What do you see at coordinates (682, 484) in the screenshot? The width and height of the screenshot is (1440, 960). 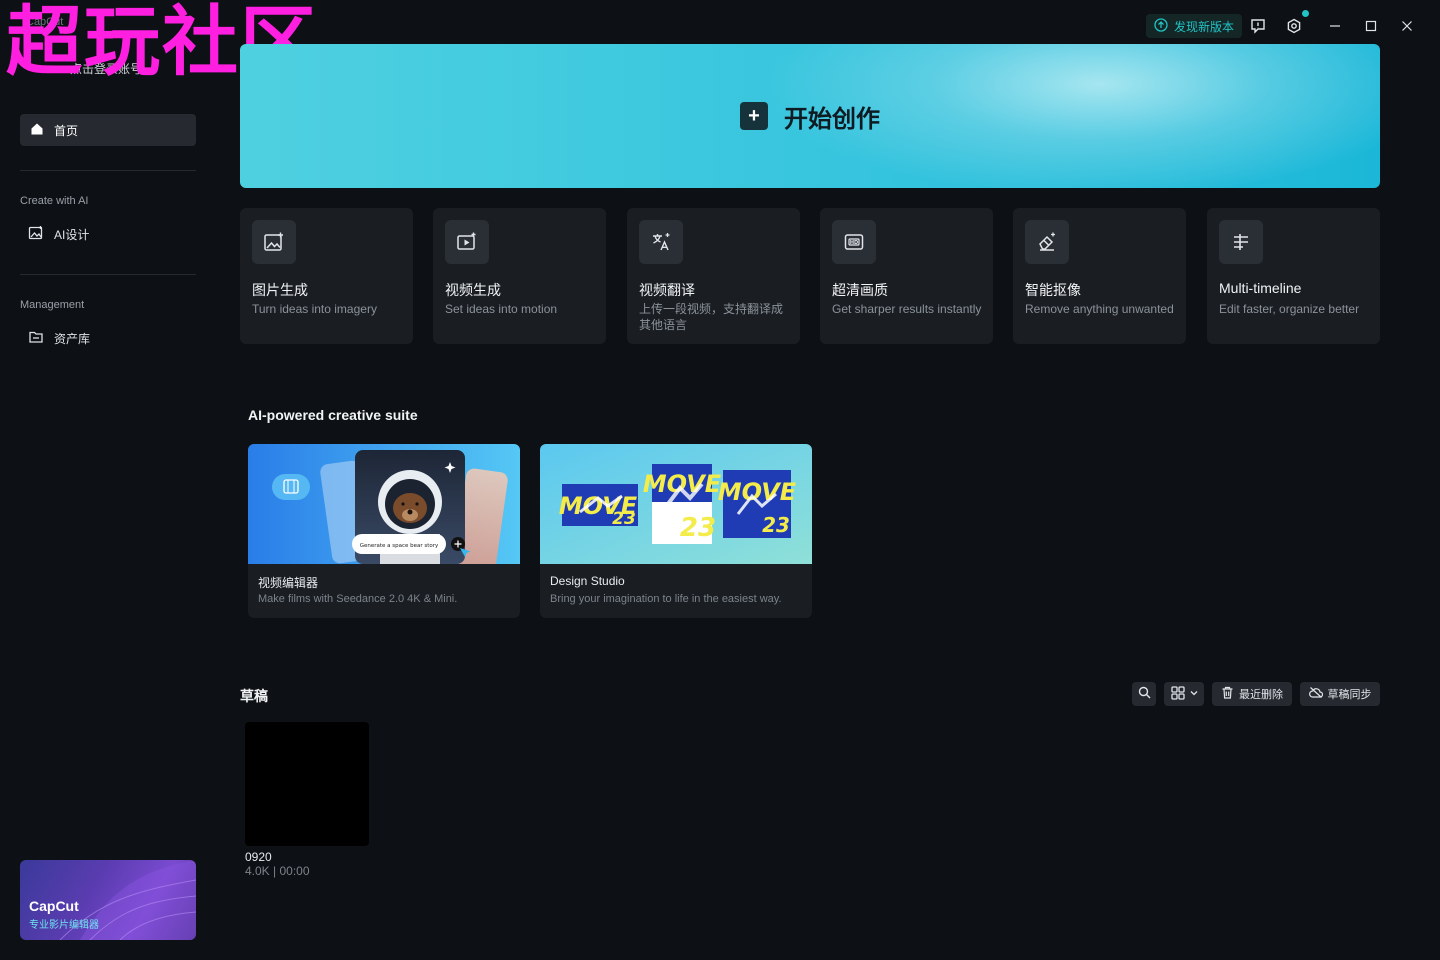 I see `poster-text: MOVE` at bounding box center [682, 484].